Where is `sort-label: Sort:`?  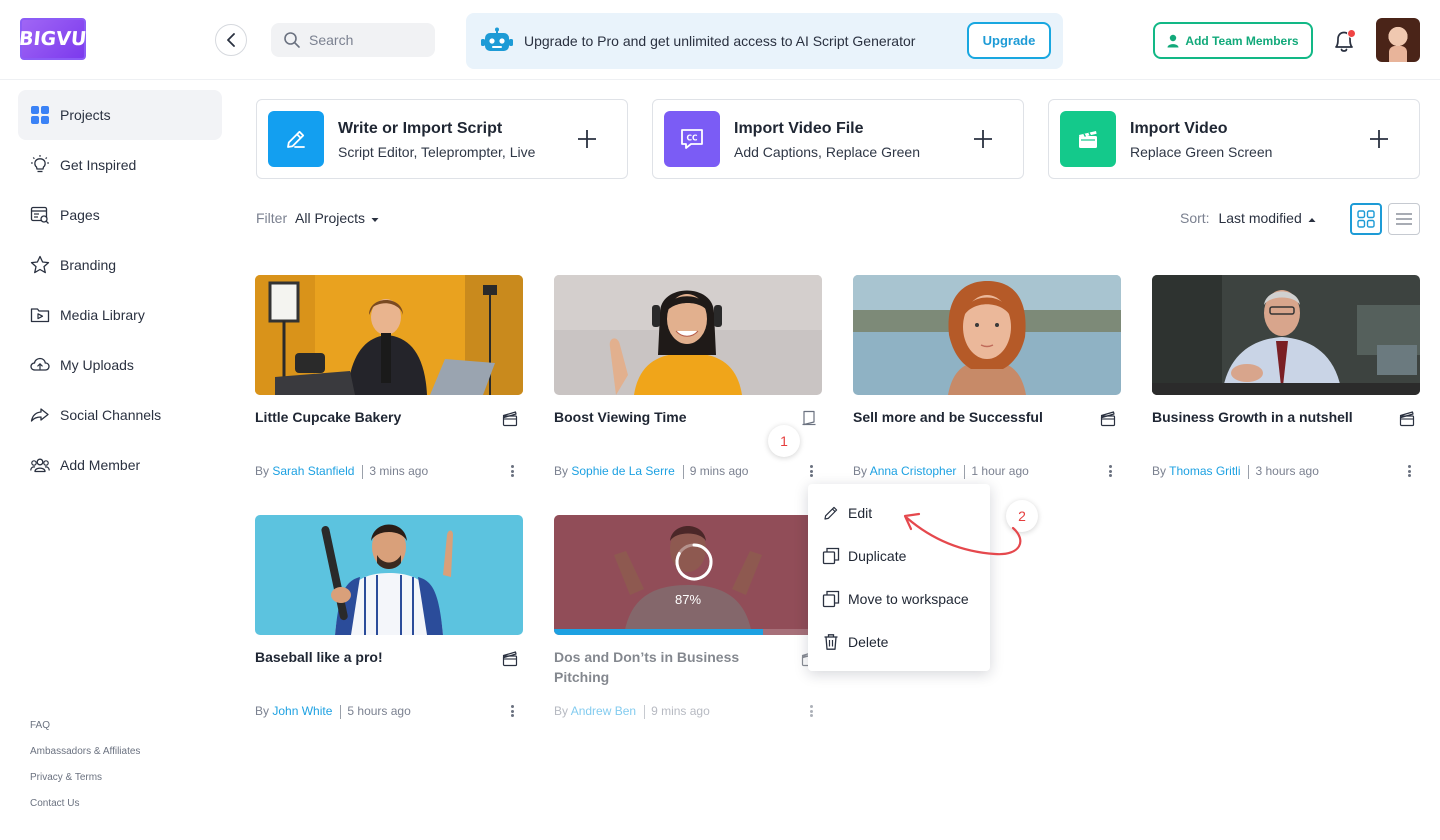
sort-label: Sort: is located at coordinates (1195, 218).